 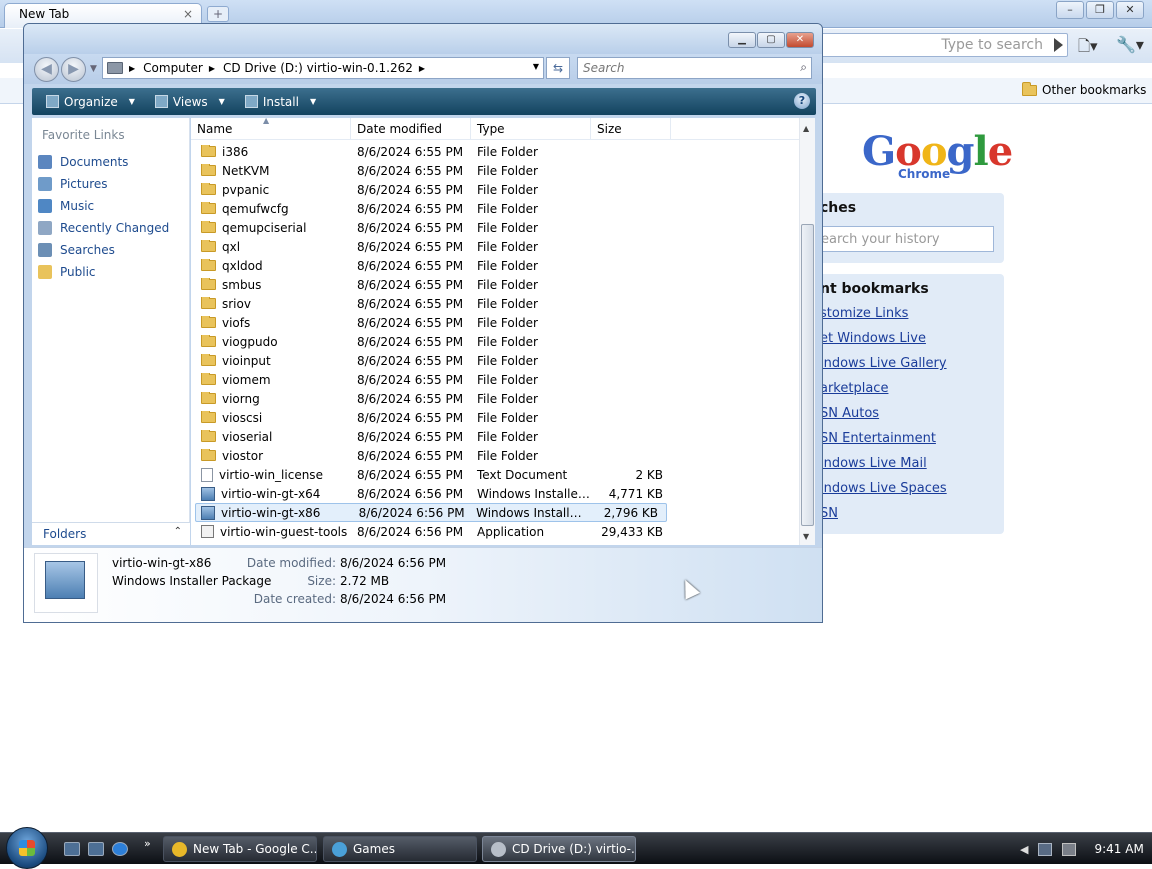 What do you see at coordinates (507, 379) in the screenshot?
I see `file-type-cell: File Folder` at bounding box center [507, 379].